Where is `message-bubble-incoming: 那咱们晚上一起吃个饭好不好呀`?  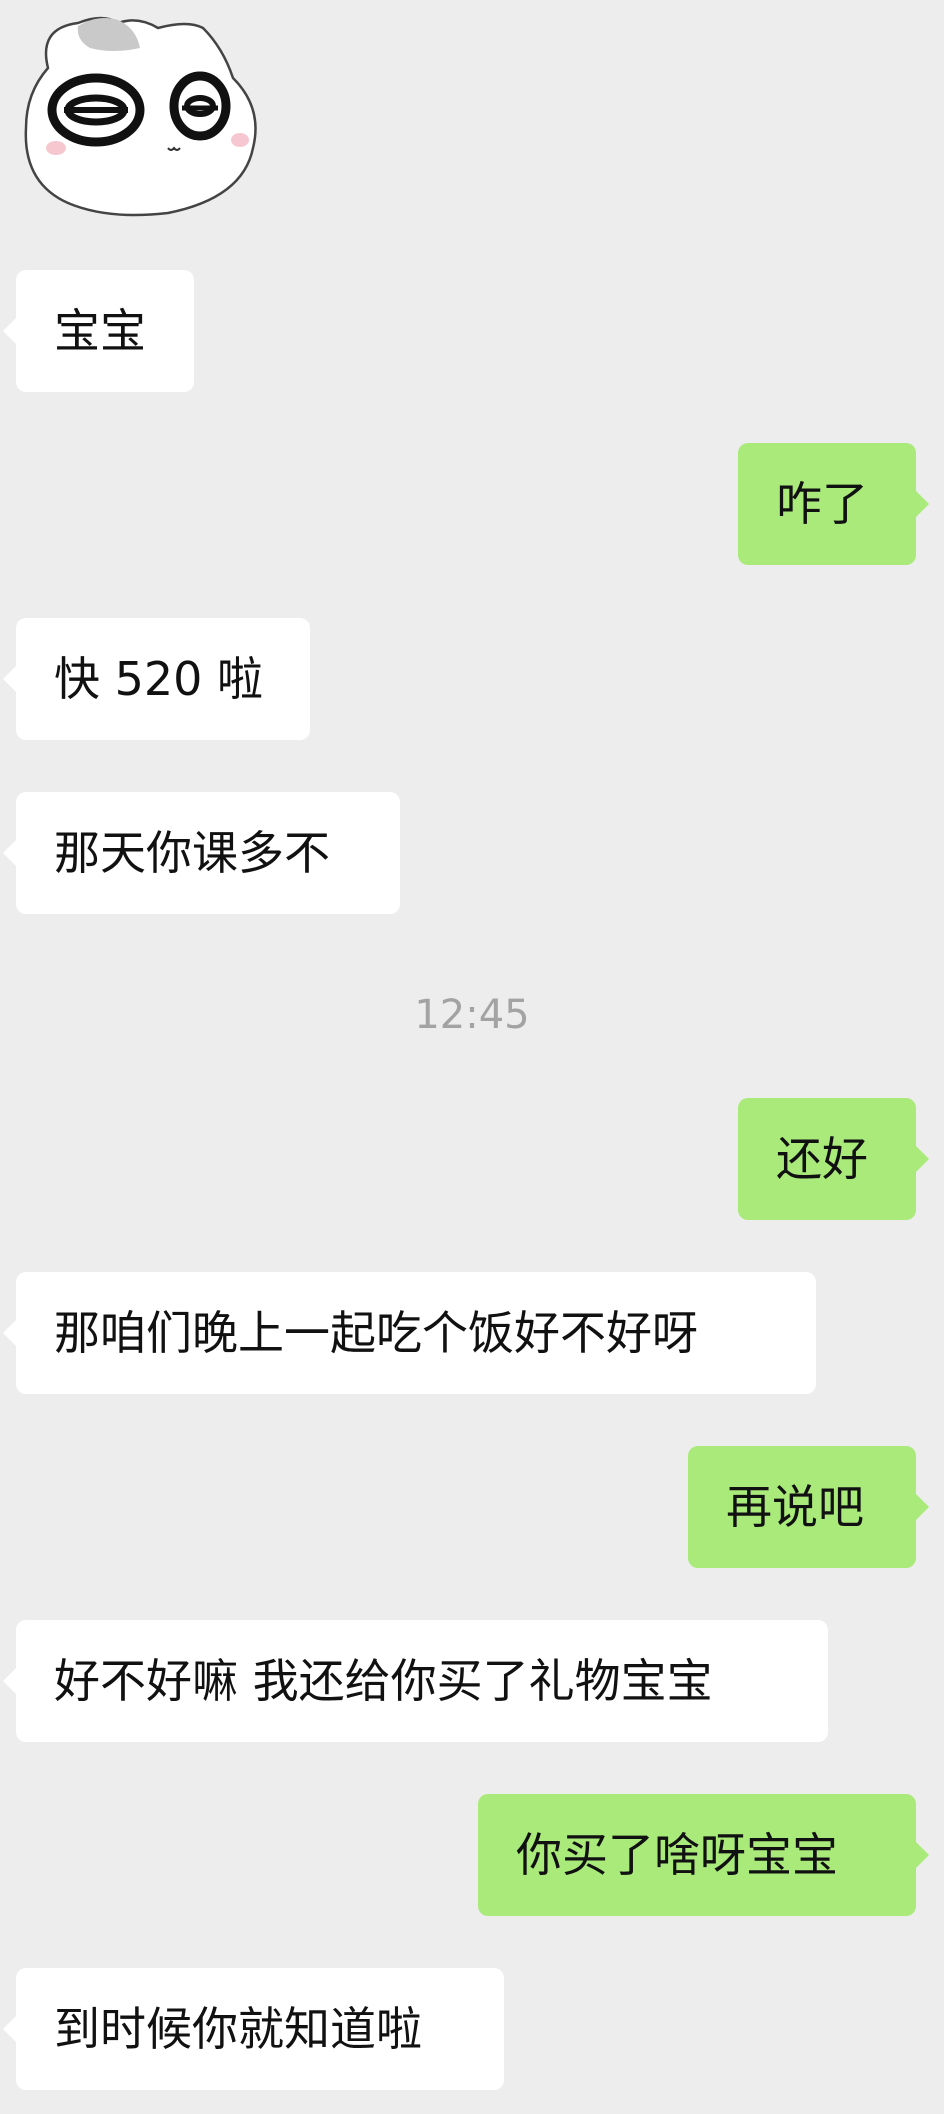
message-bubble-incoming: 那咱们晚上一起吃个饭好不好呀 is located at coordinates (409, 1333).